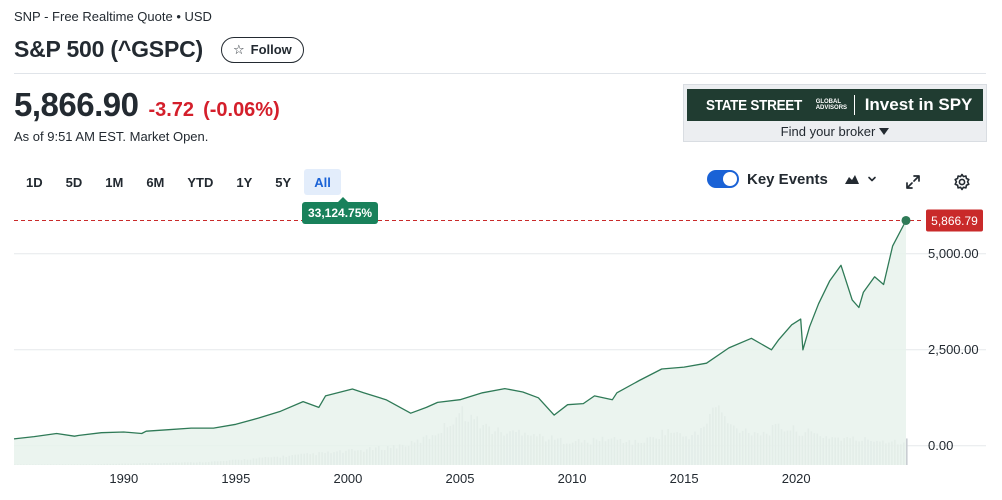 This screenshot has width=1002, height=500. Describe the element at coordinates (940, 445) in the screenshot. I see `y-tick-label: 0.00` at that location.